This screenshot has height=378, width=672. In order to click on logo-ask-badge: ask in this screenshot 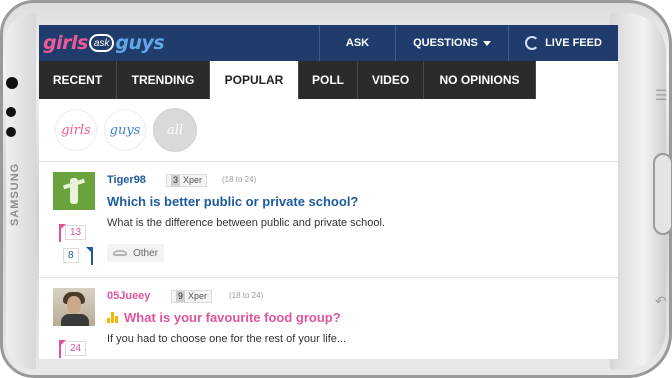, I will do `click(101, 43)`.